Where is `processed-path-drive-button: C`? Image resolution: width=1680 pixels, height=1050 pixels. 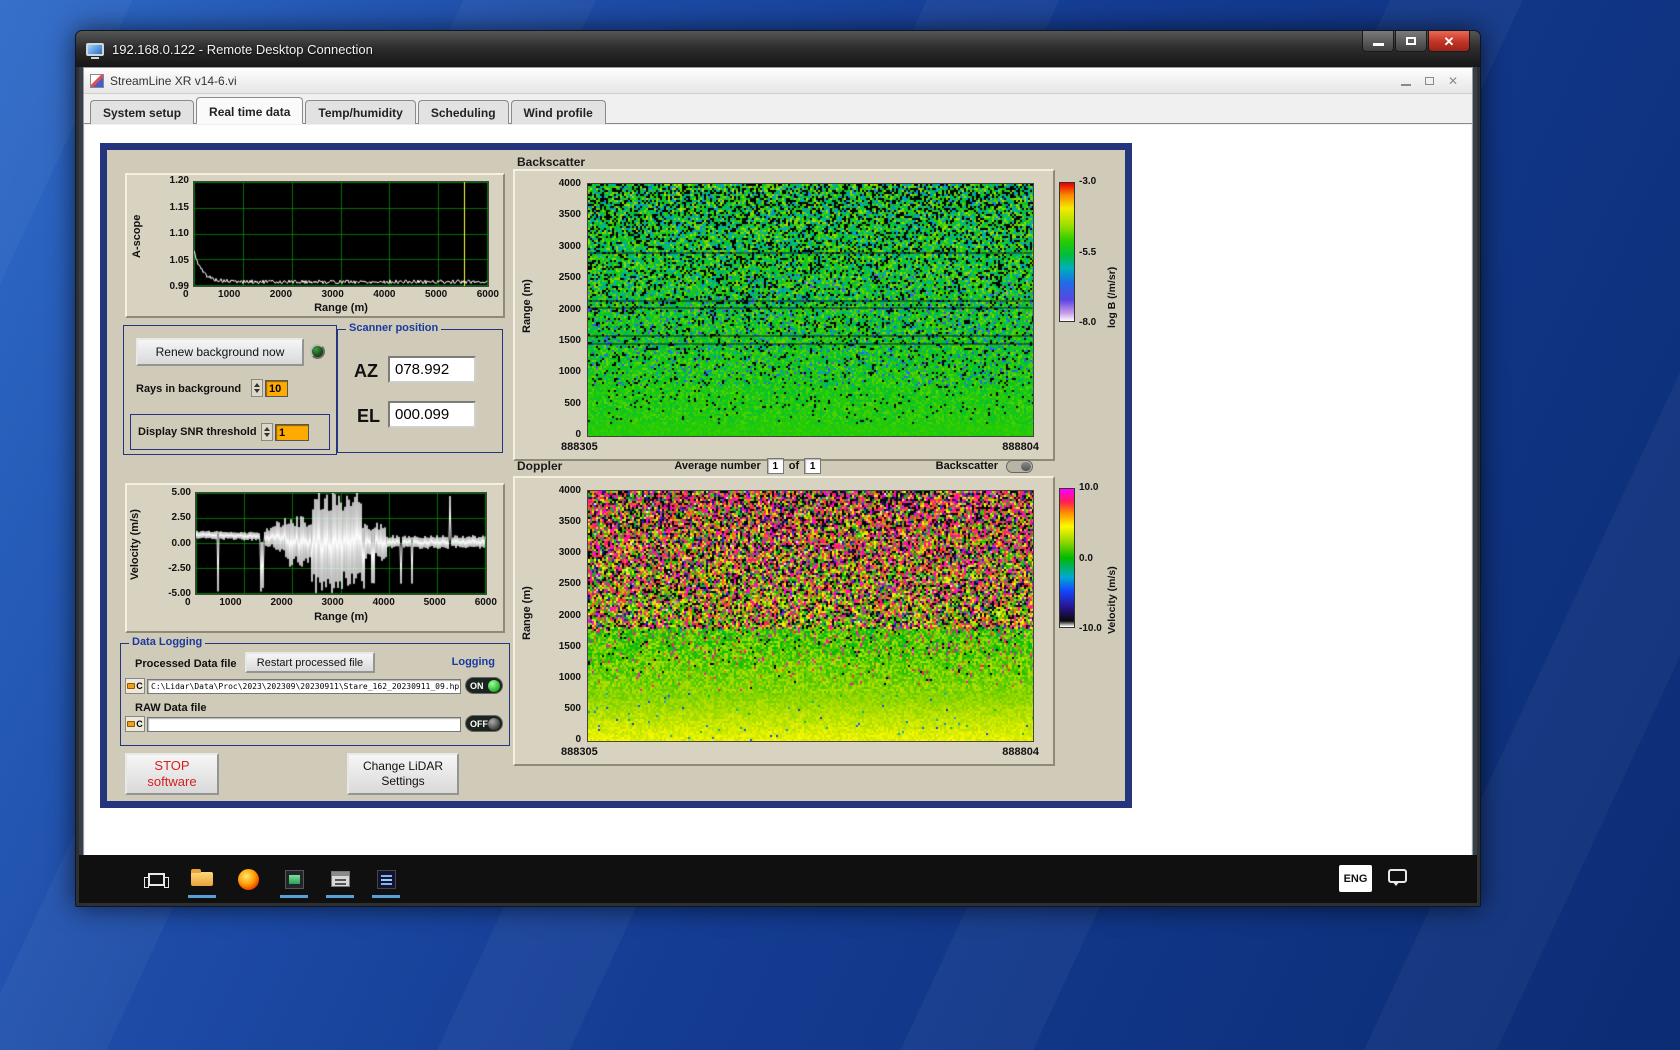
processed-path-drive-button: C is located at coordinates (135, 686).